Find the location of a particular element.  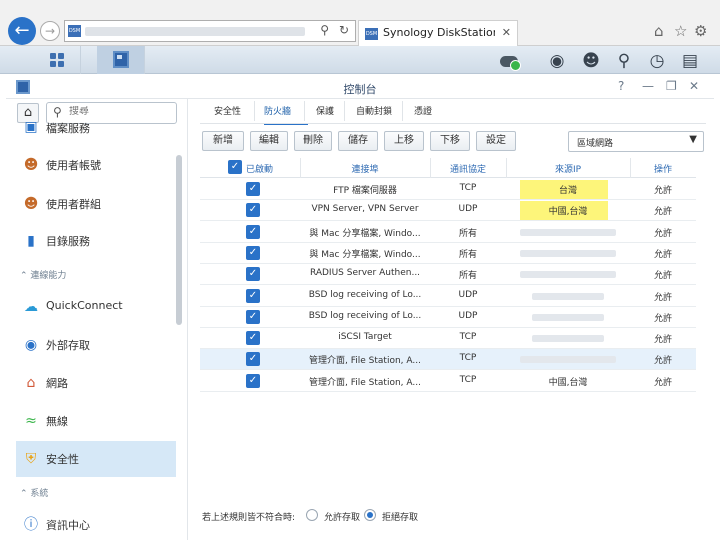

tab-certificate: 憑證 is located at coordinates (423, 110).